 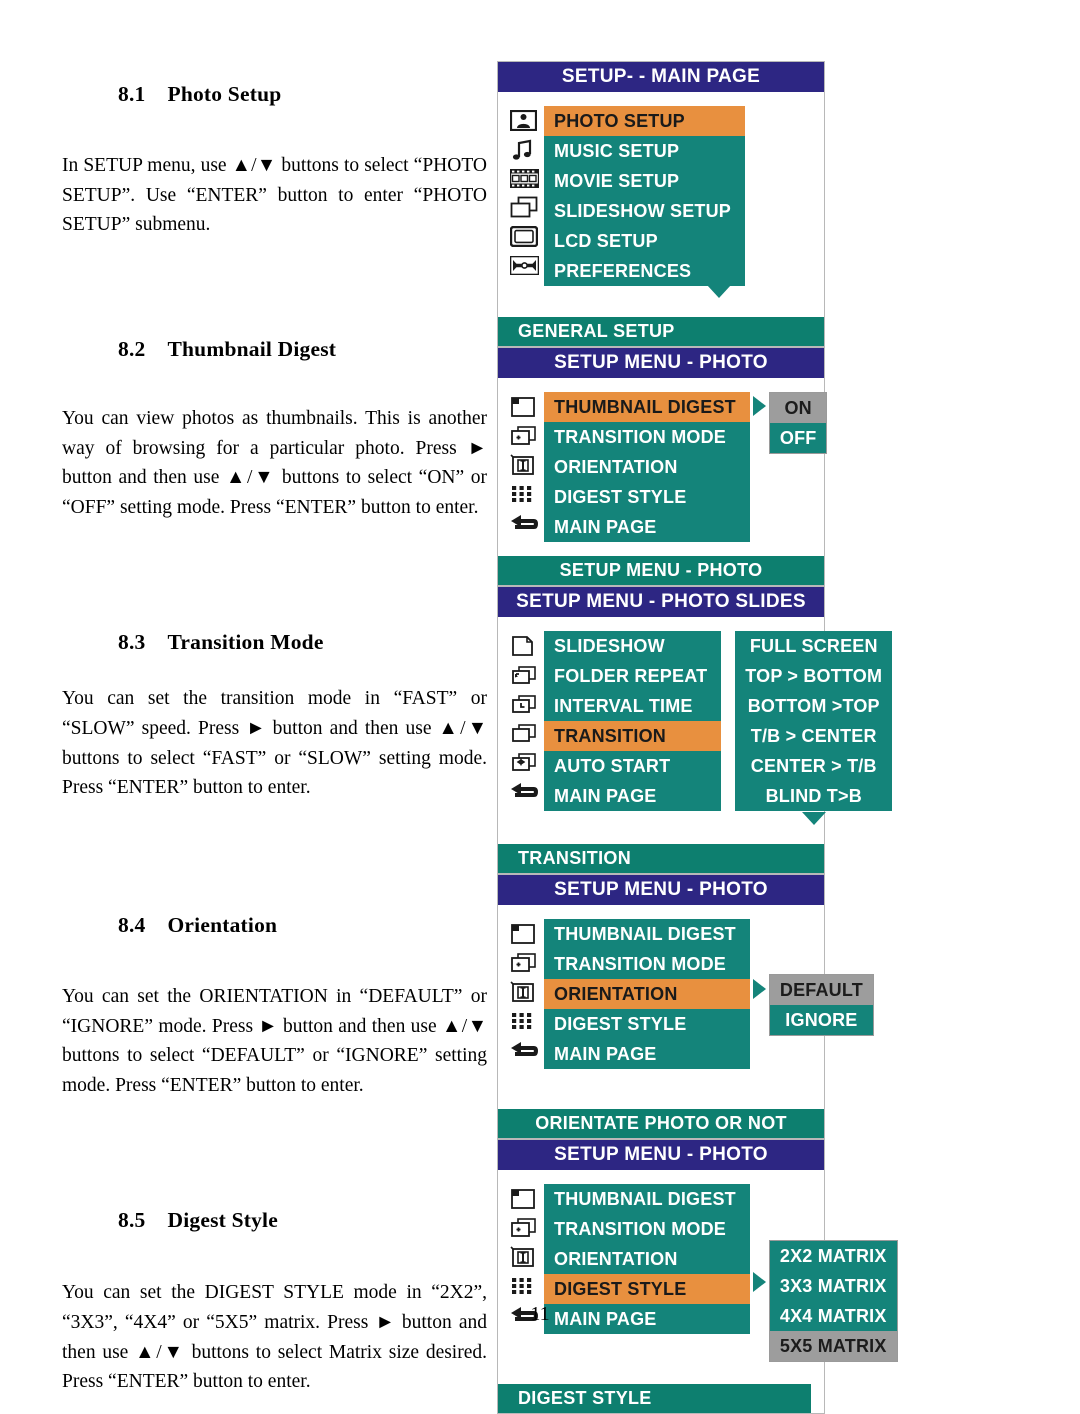 What do you see at coordinates (527, 674) in the screenshot?
I see `folder-repeat-icon` at bounding box center [527, 674].